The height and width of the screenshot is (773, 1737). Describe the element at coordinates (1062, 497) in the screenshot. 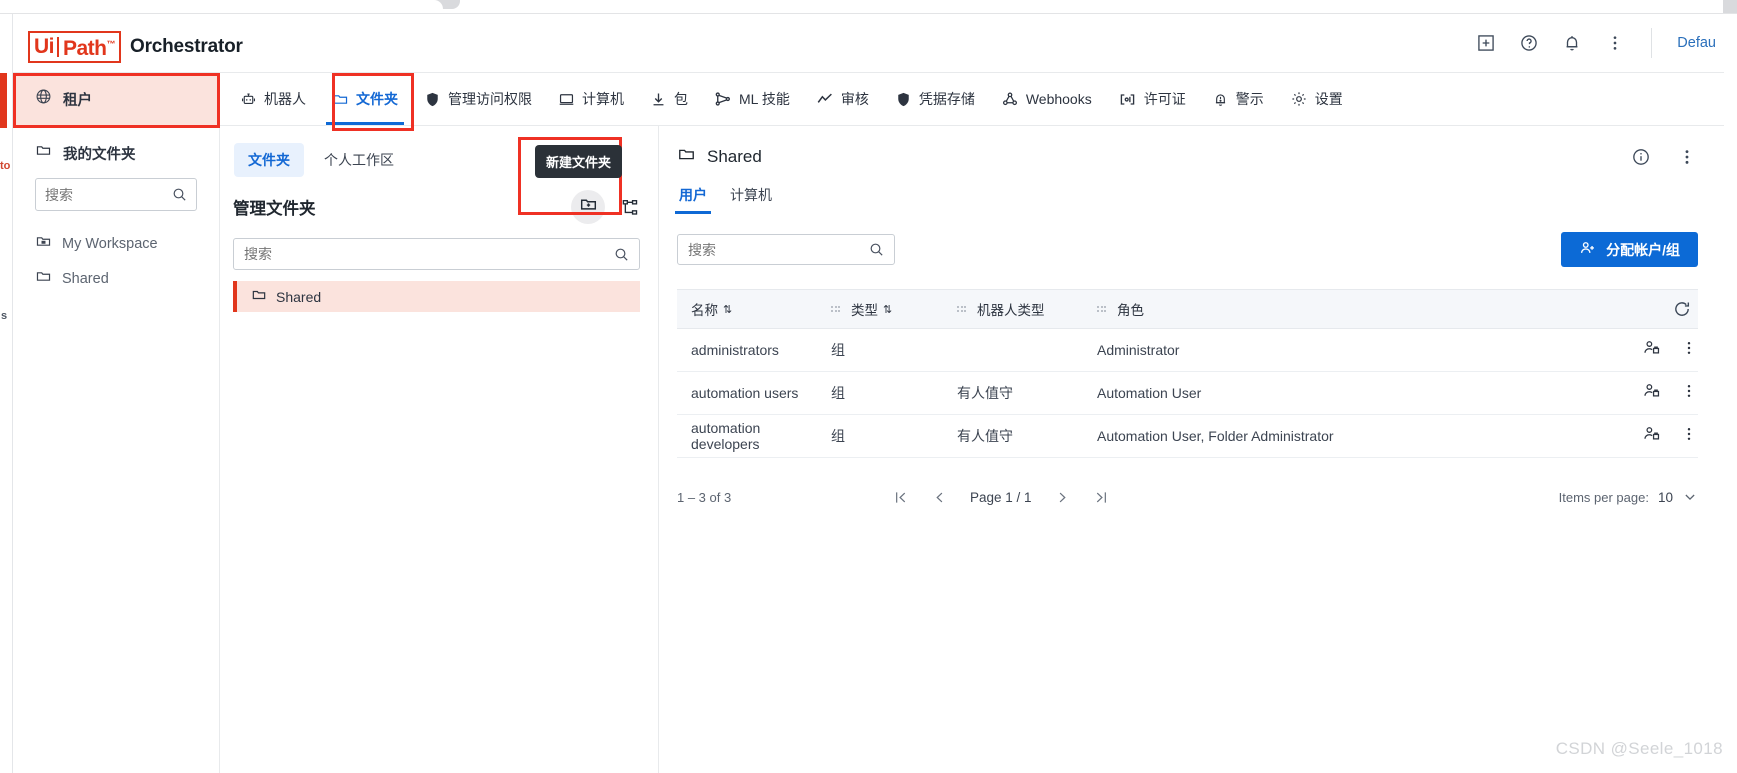

I see `chevron-right-icon` at that location.